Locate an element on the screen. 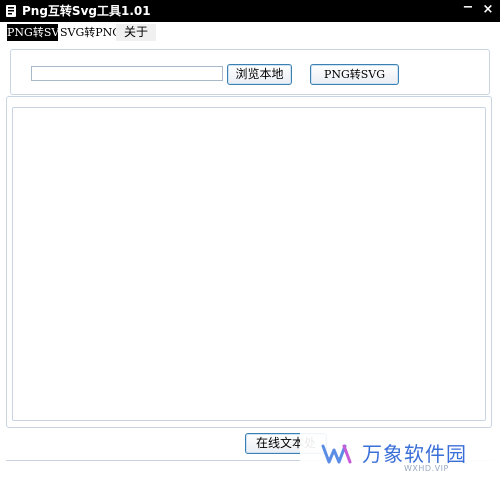 The height and width of the screenshot is (482, 500). watermark-sub: WXHD.VIP is located at coordinates (426, 468).